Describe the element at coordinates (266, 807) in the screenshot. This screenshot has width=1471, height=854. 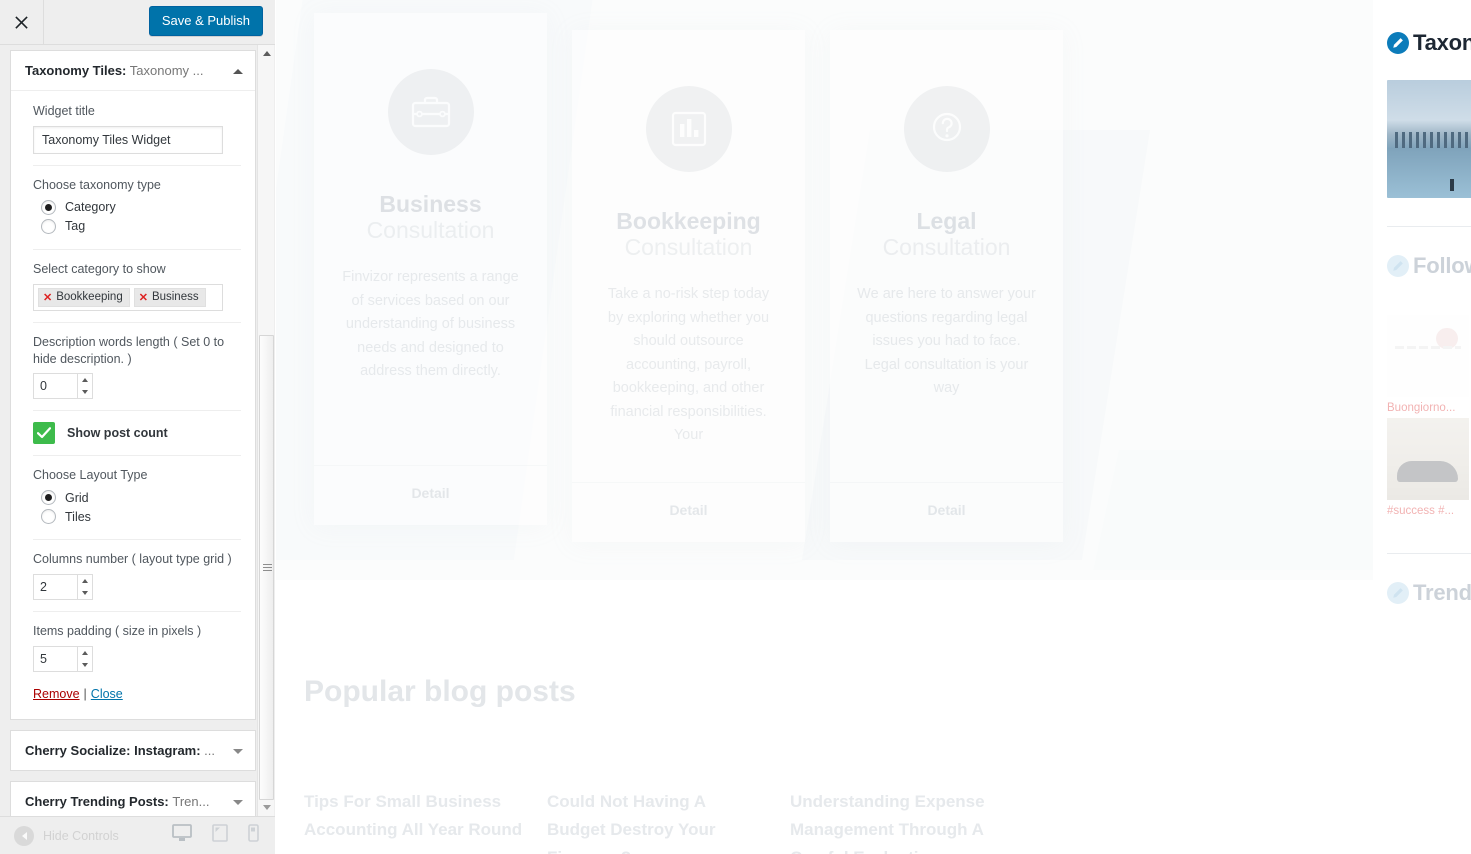
I see `scroll-down-icon` at that location.